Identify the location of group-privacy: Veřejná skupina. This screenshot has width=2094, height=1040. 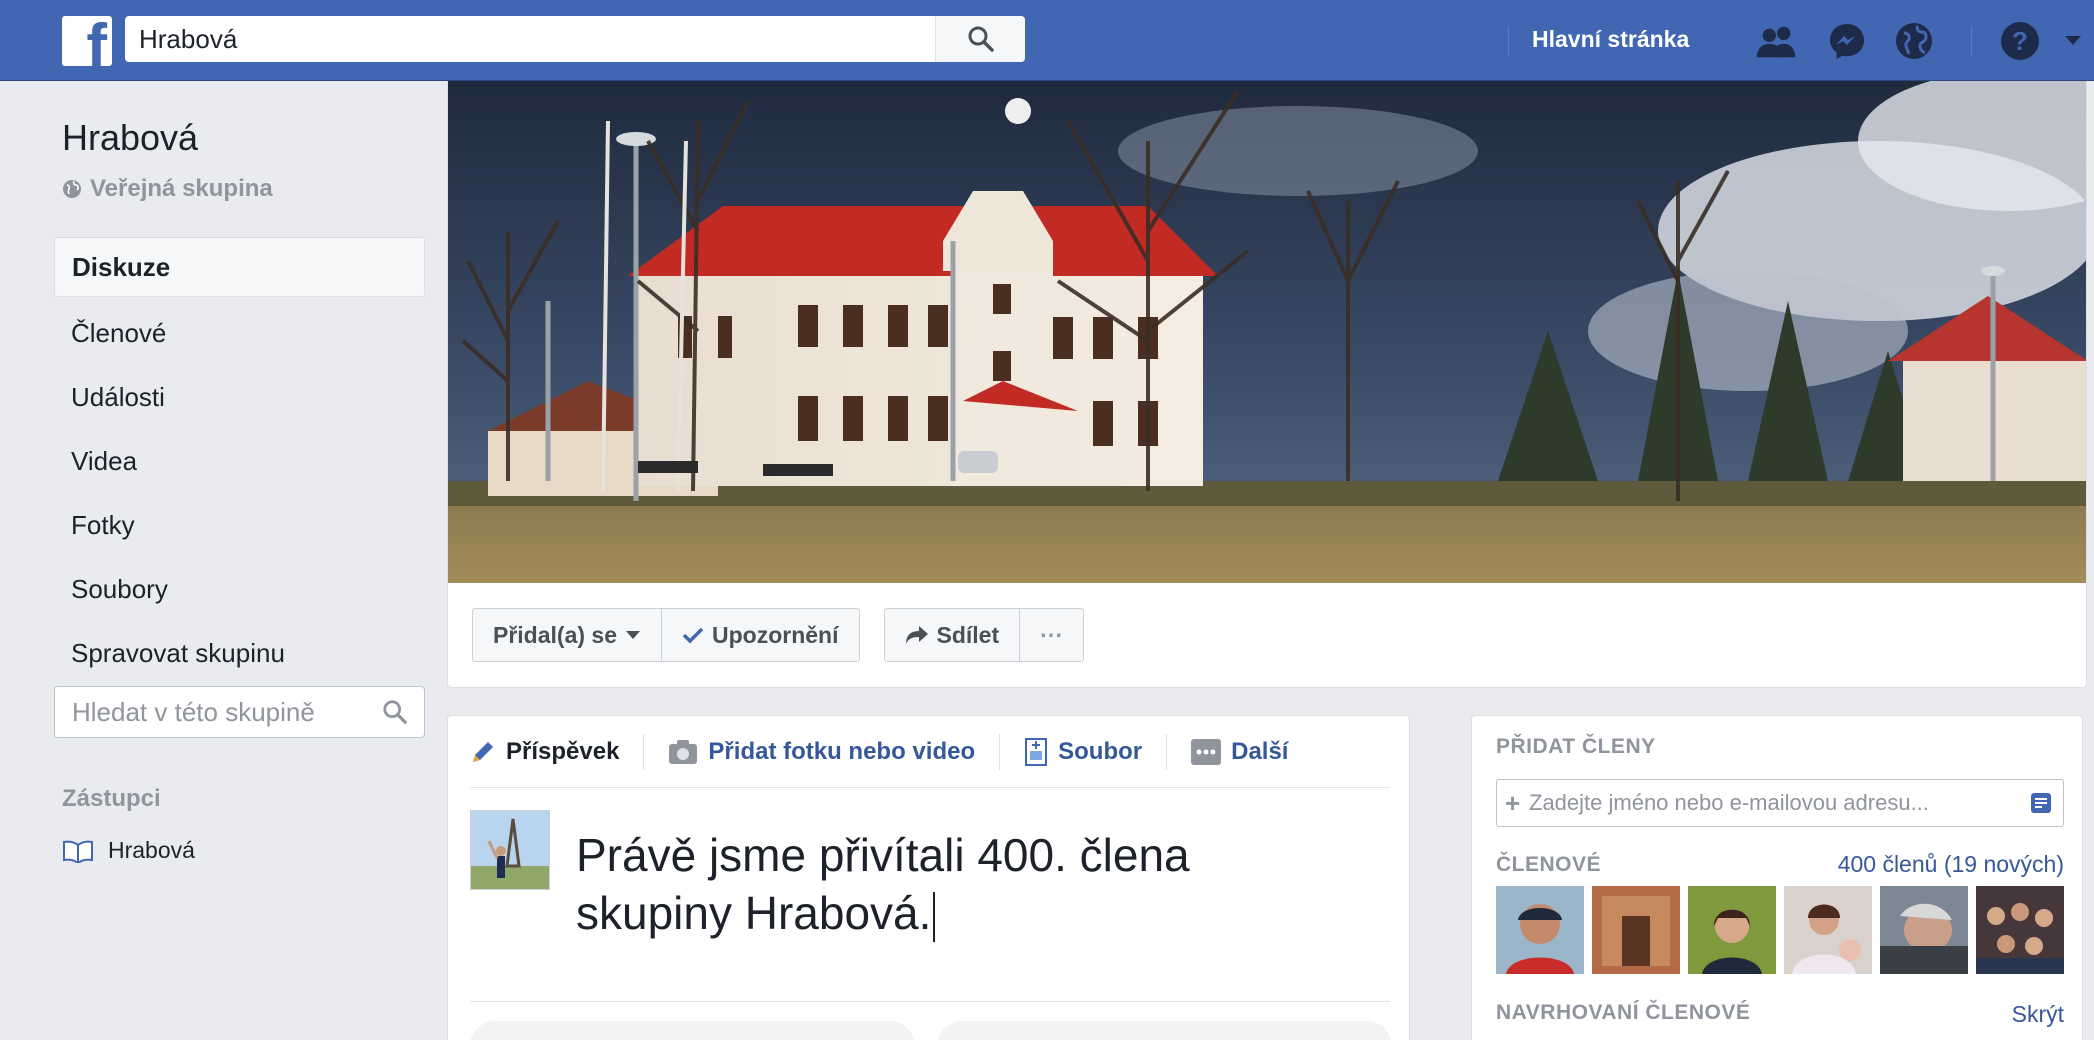
(167, 189).